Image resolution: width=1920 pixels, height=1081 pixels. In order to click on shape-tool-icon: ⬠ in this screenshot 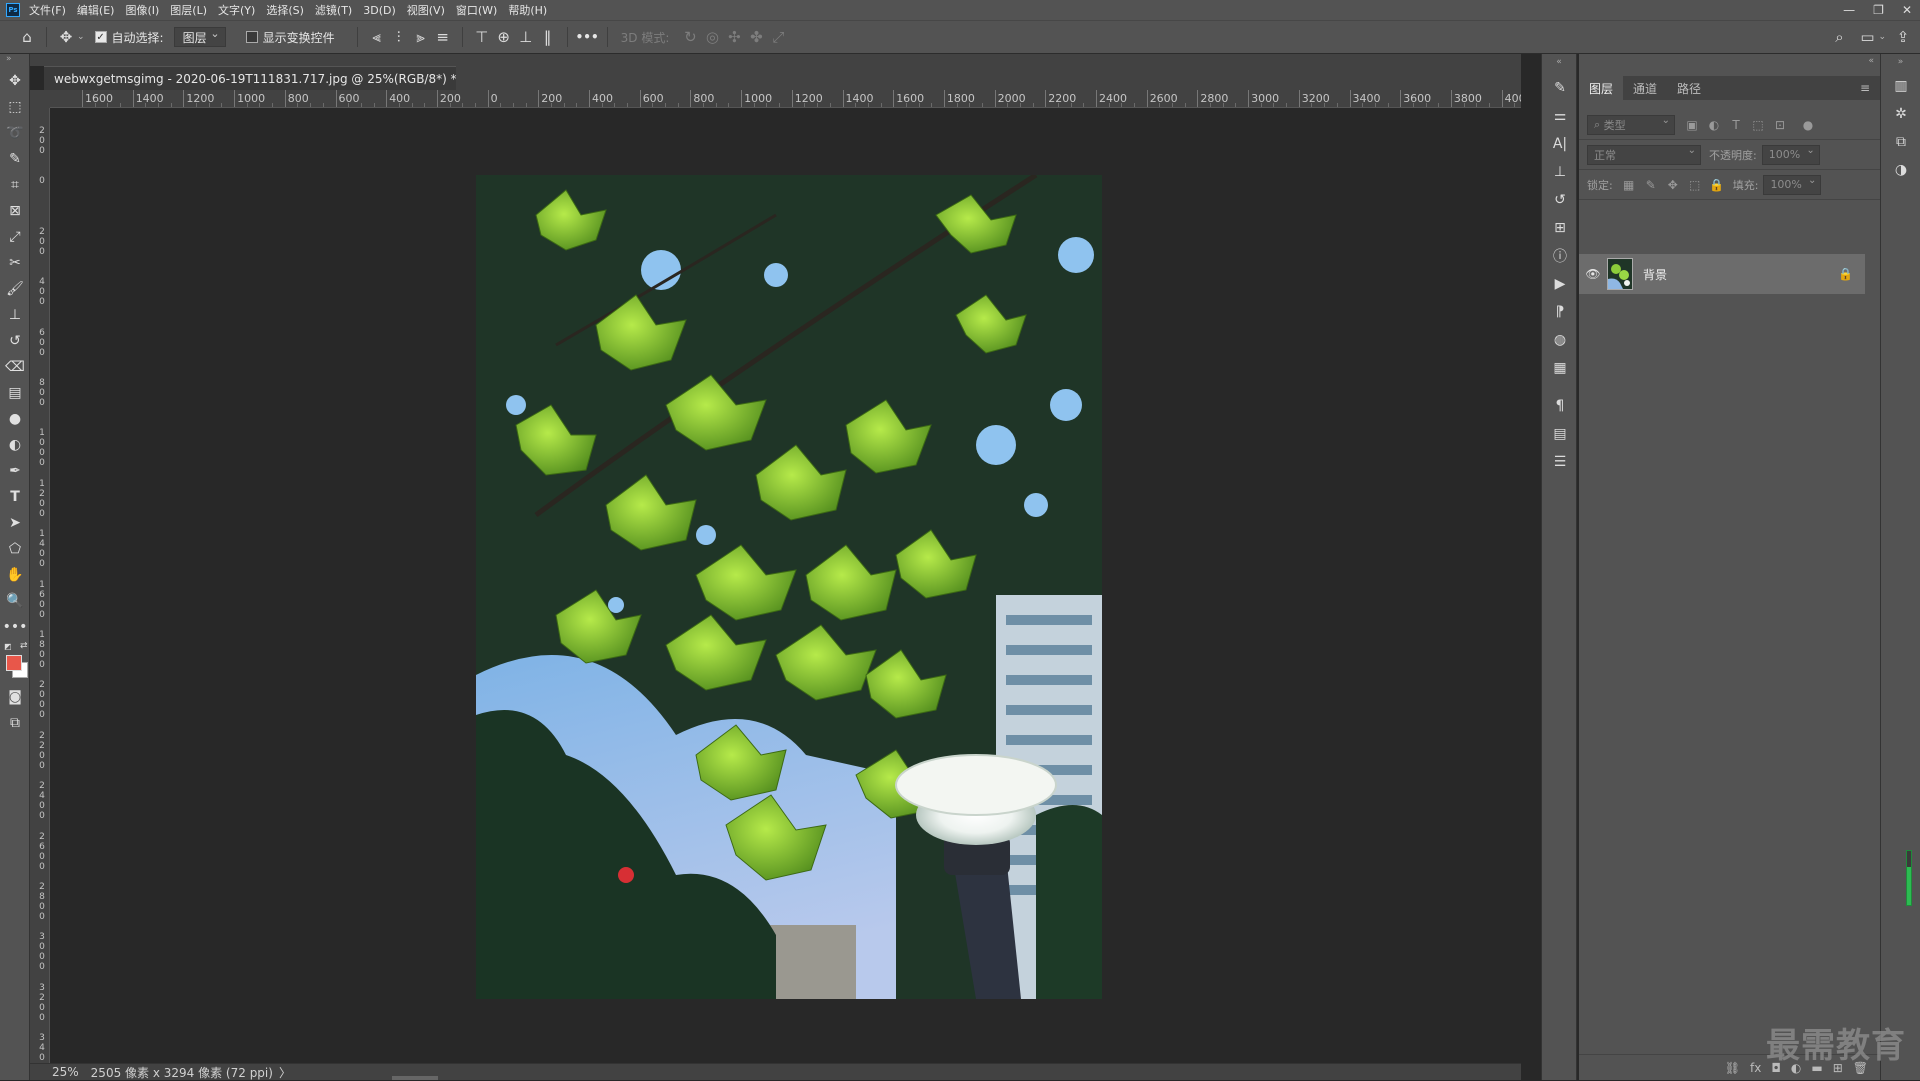, I will do `click(15, 549)`.